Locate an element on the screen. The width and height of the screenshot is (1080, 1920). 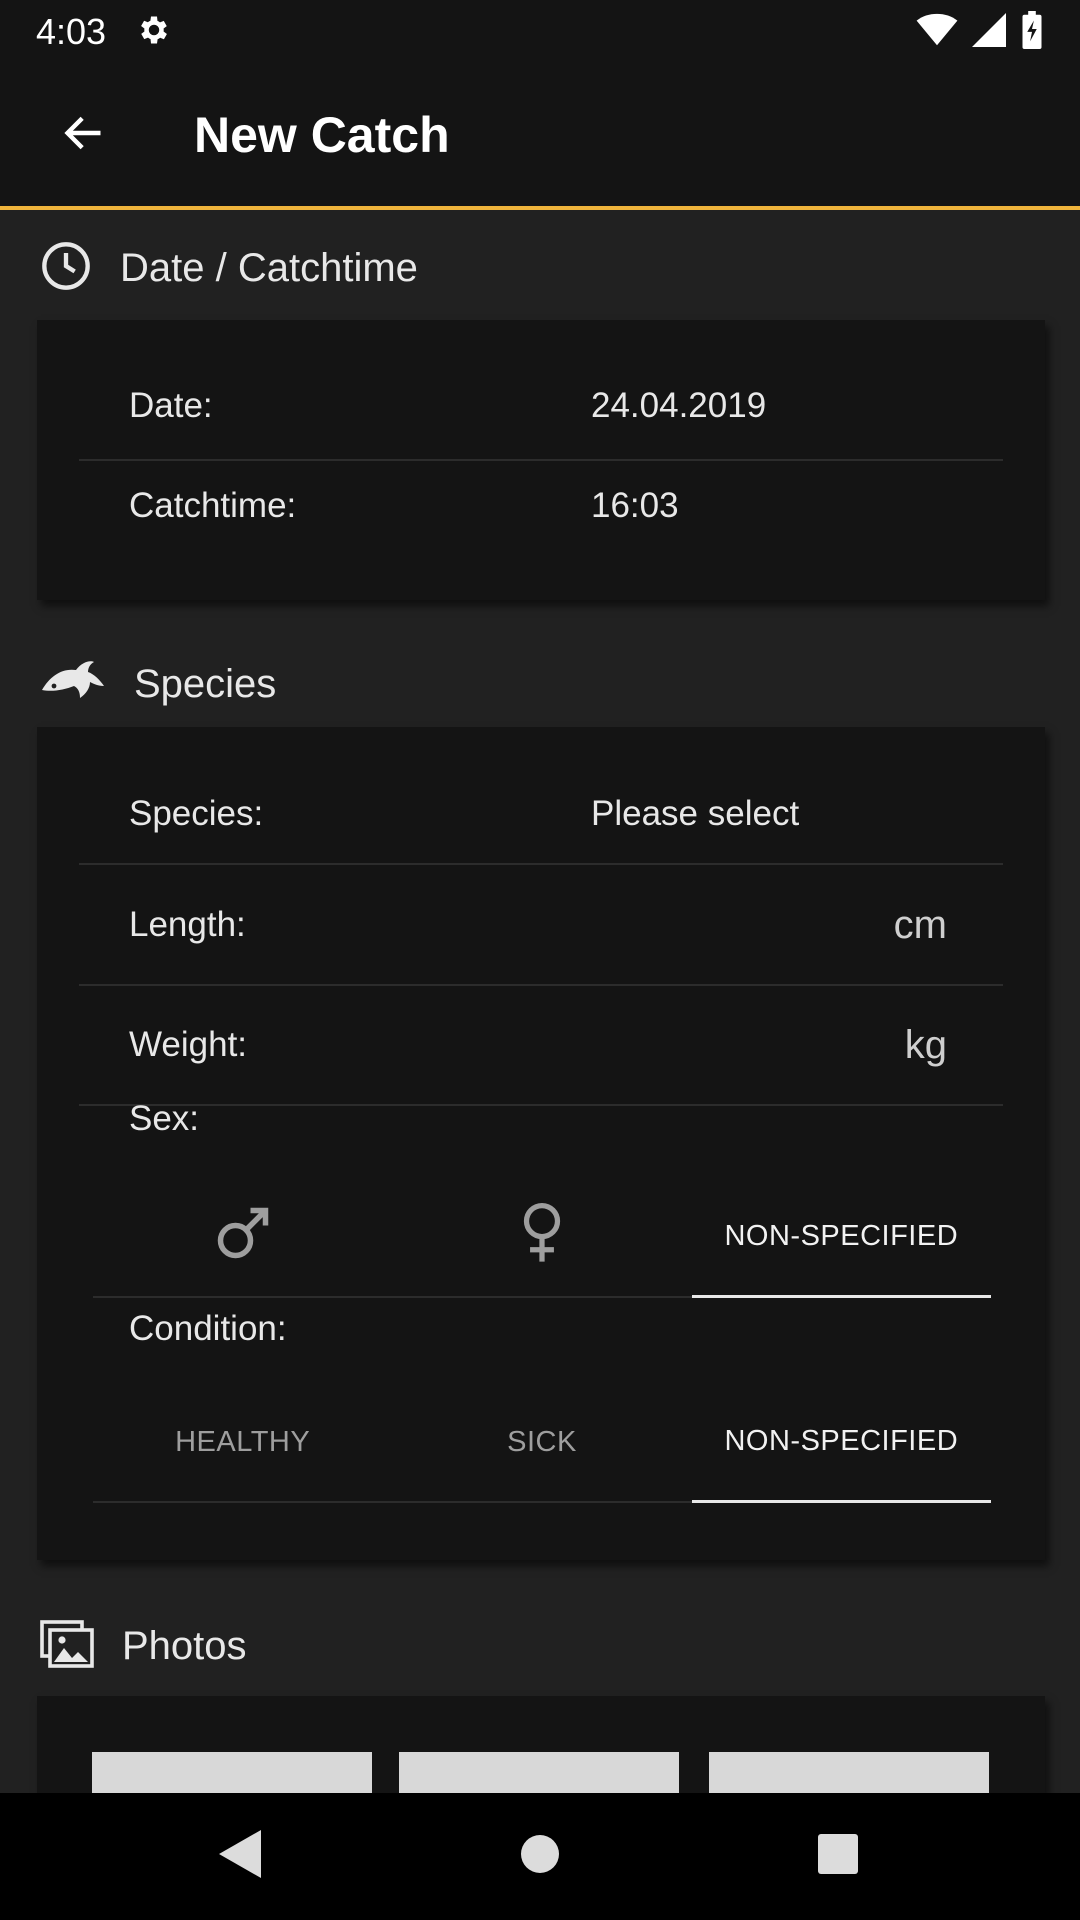
app-bar: New Catch is located at coordinates (540, 137).